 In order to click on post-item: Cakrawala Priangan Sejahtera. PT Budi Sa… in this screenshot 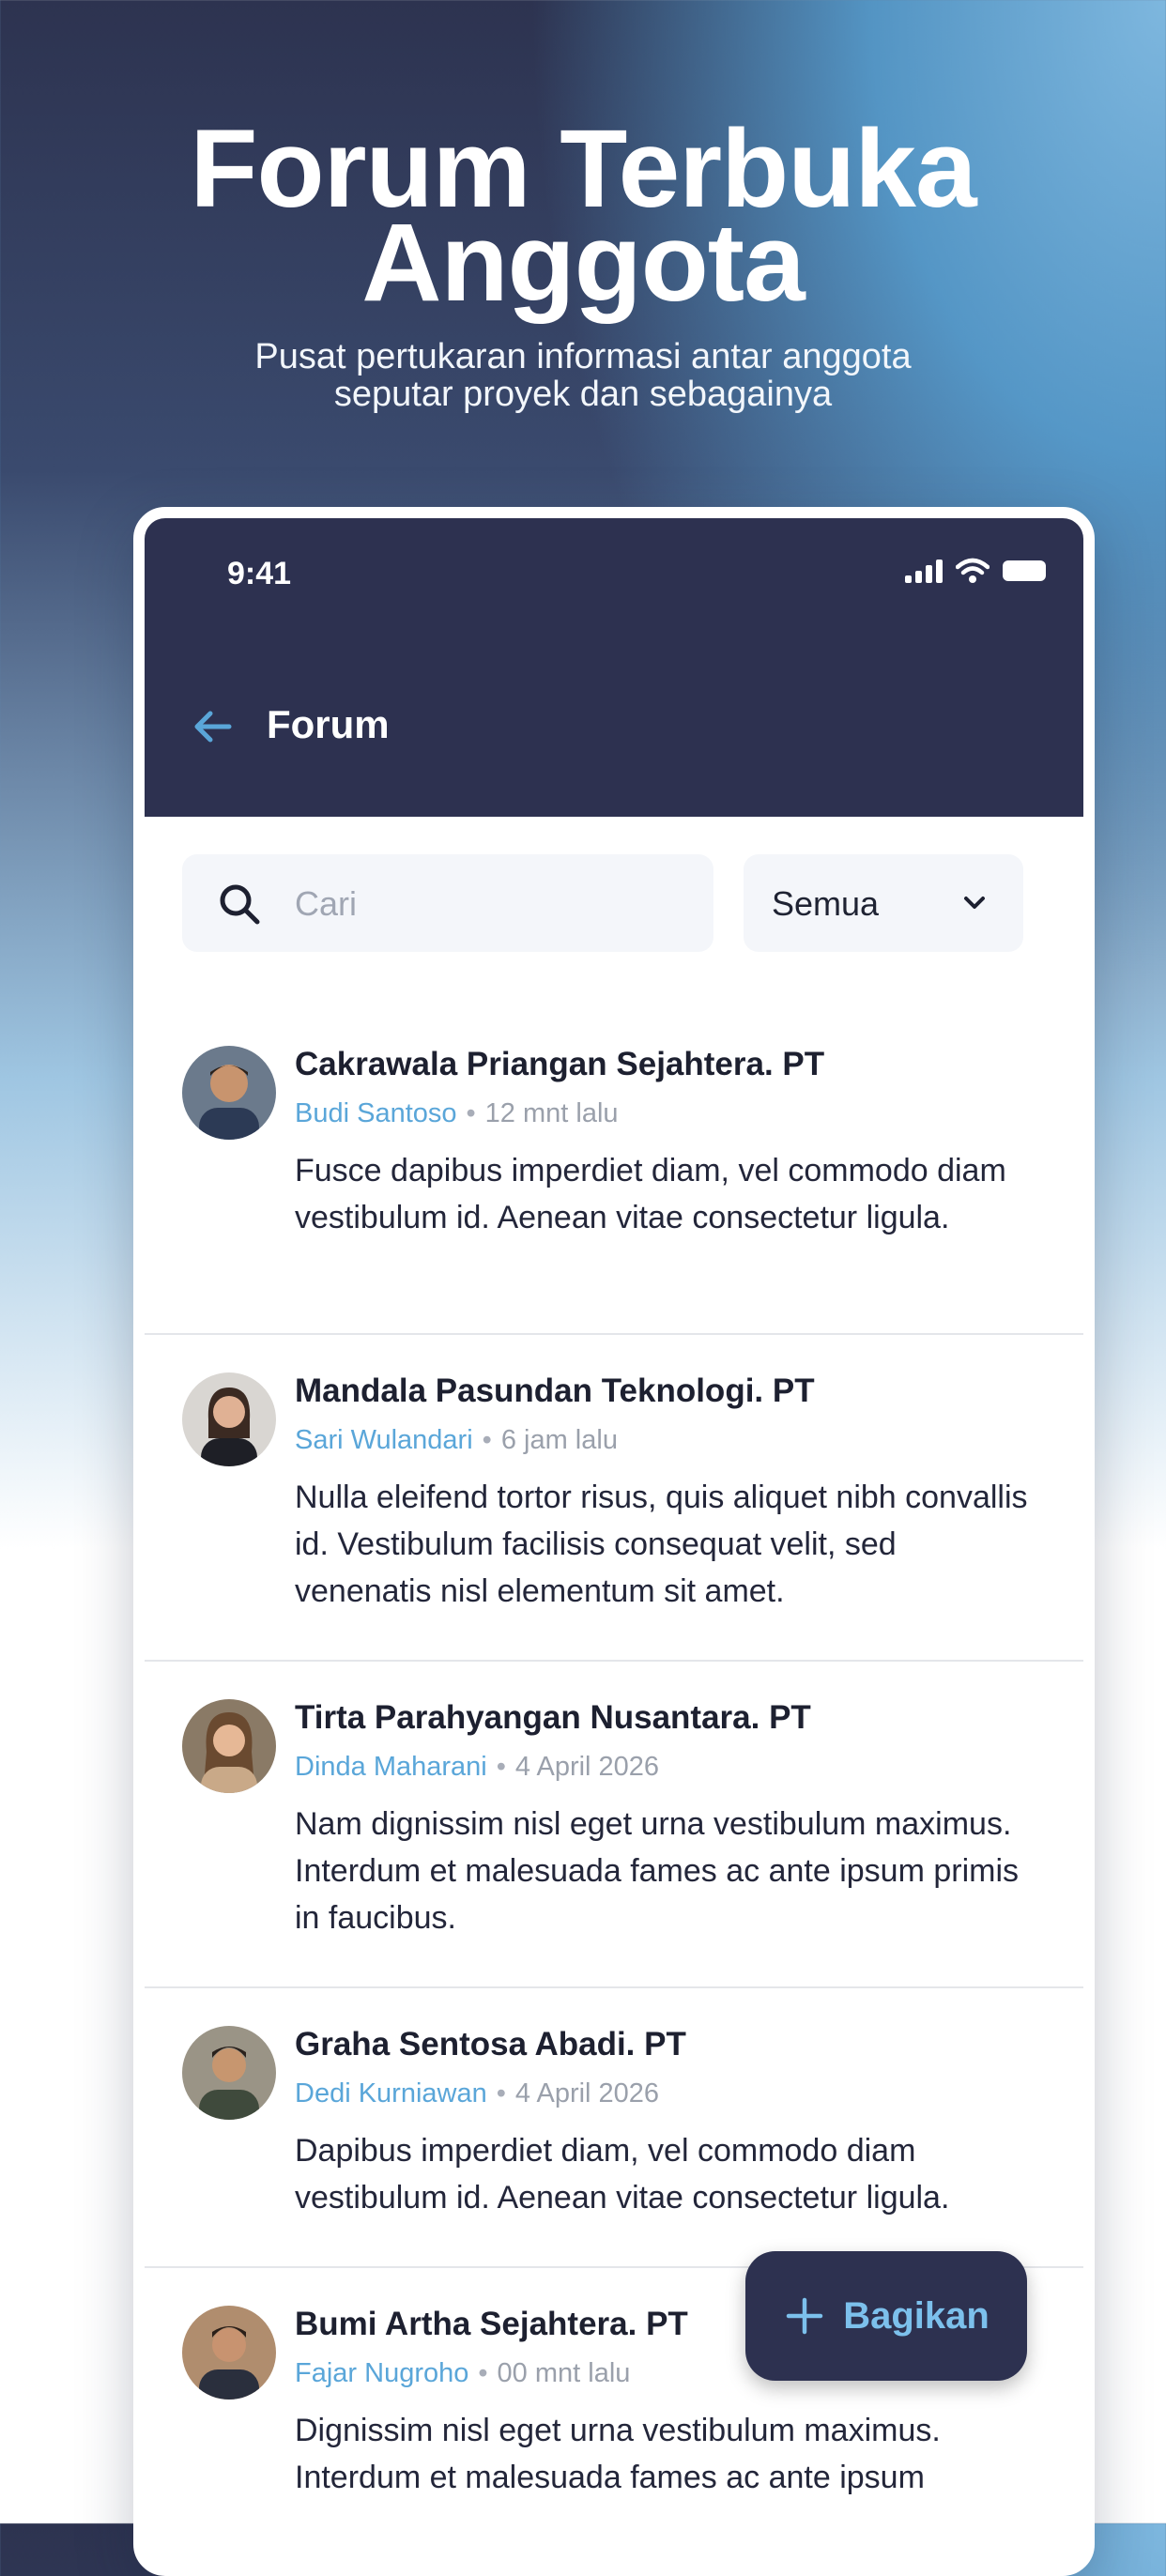, I will do `click(614, 1171)`.